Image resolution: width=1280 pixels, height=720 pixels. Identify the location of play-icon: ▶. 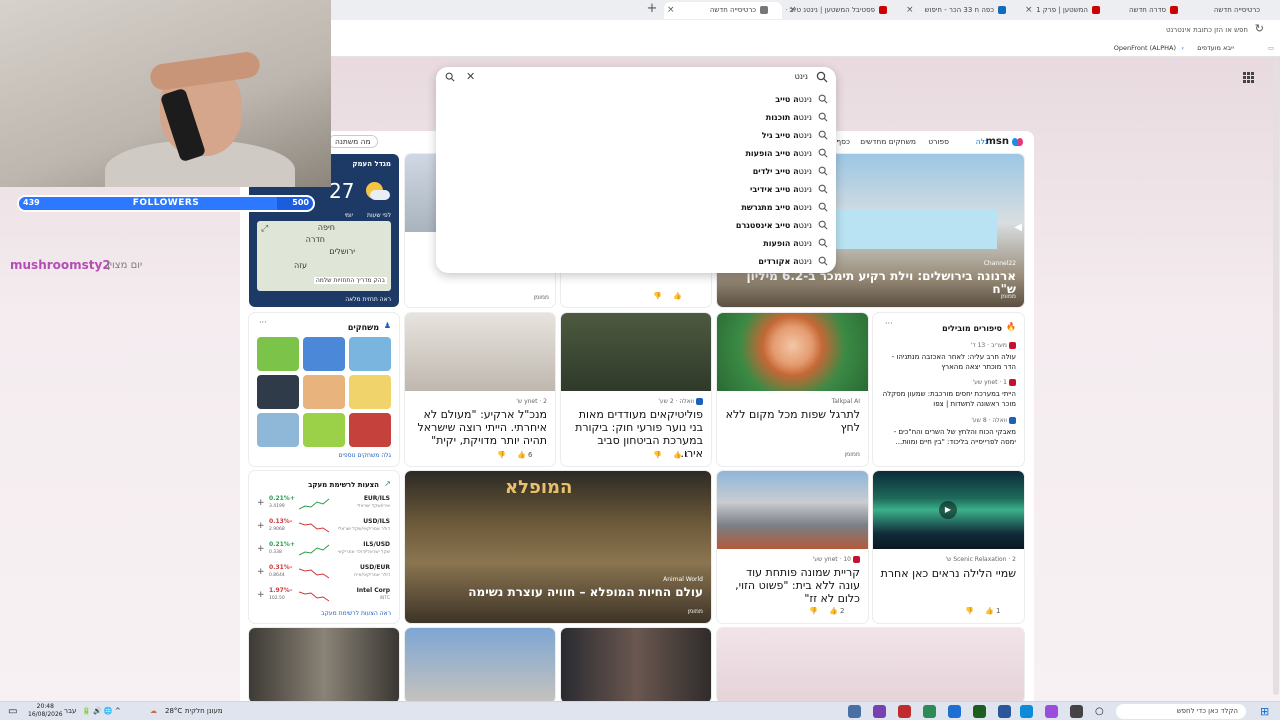
(948, 510).